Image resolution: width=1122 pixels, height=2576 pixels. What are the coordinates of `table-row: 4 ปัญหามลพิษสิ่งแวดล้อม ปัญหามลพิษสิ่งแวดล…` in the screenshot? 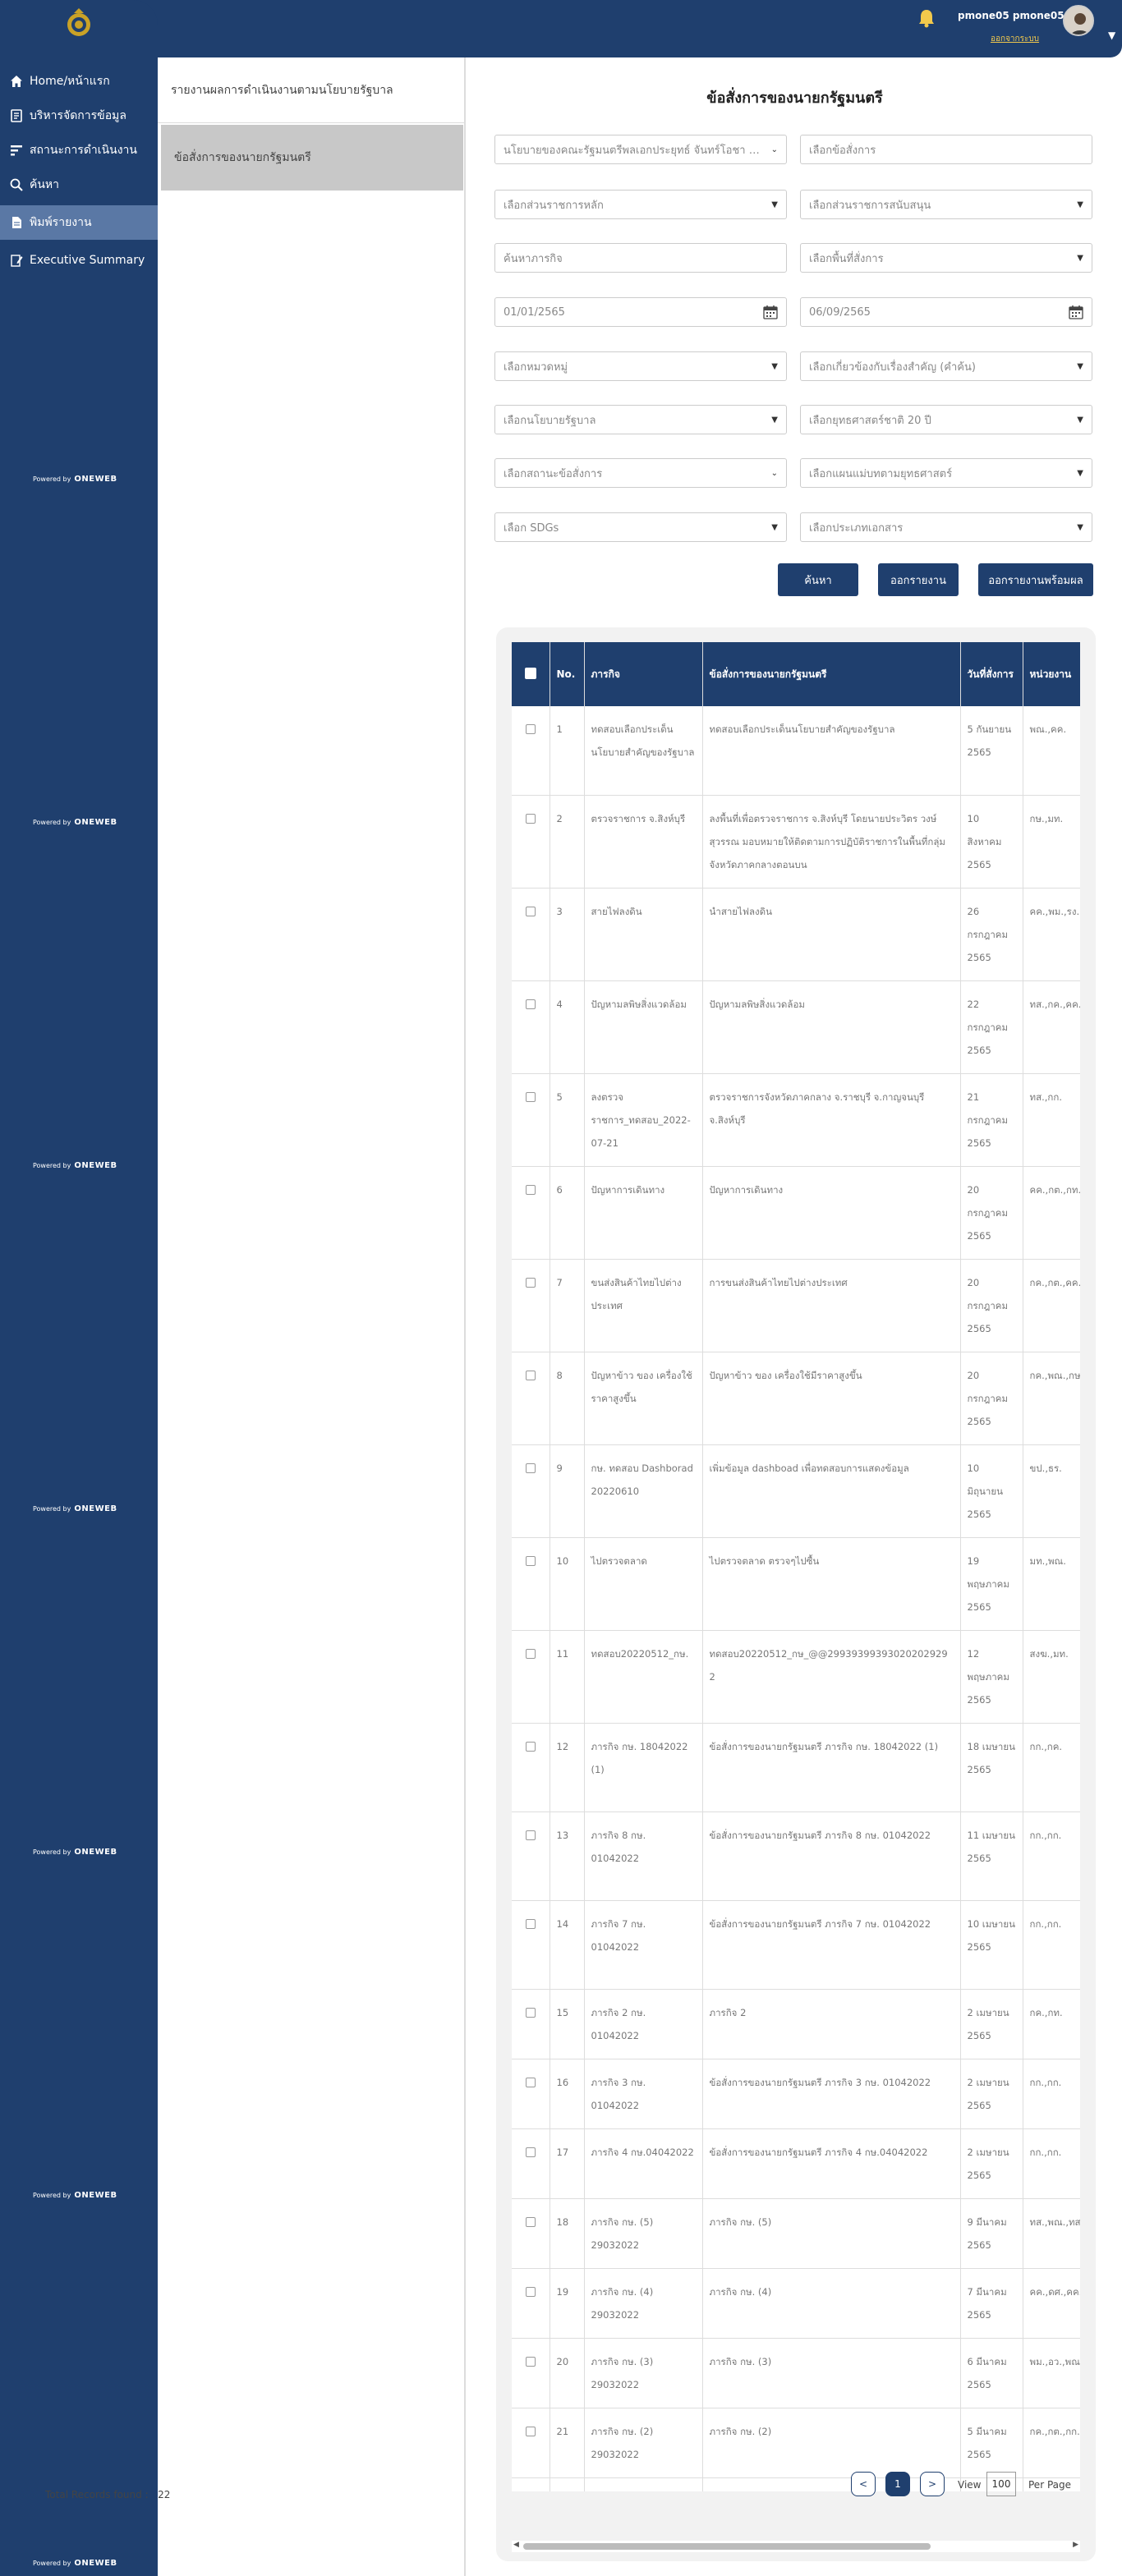 It's located at (796, 1027).